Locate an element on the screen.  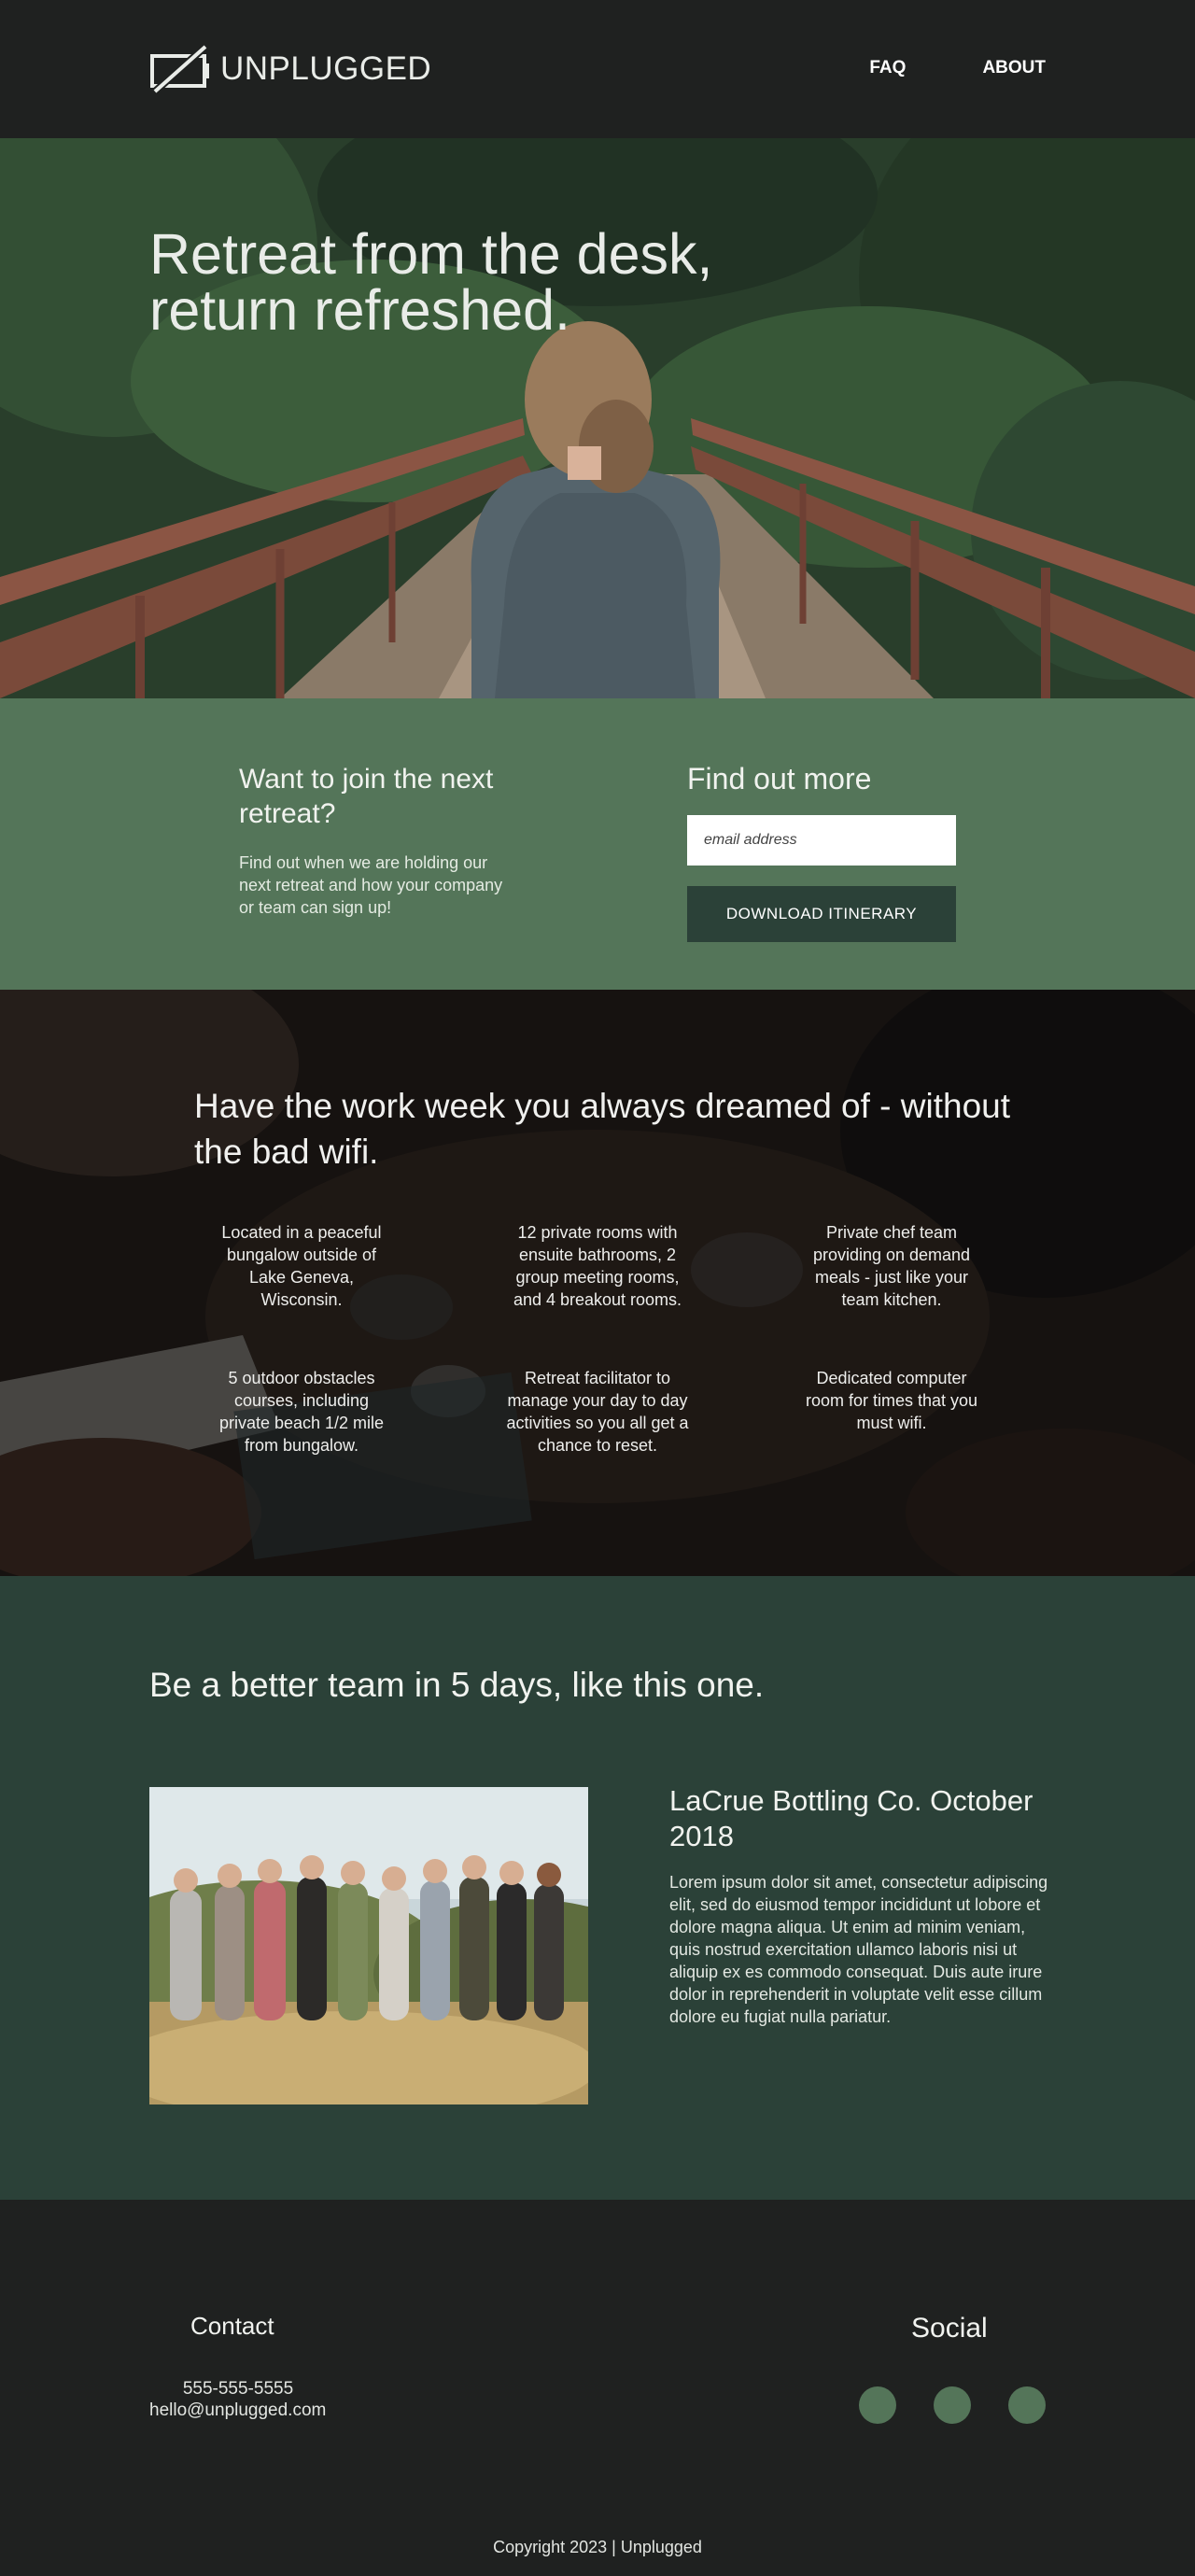
hero-title: Retreat from the desk, return refreshed. is located at coordinates (431, 282).